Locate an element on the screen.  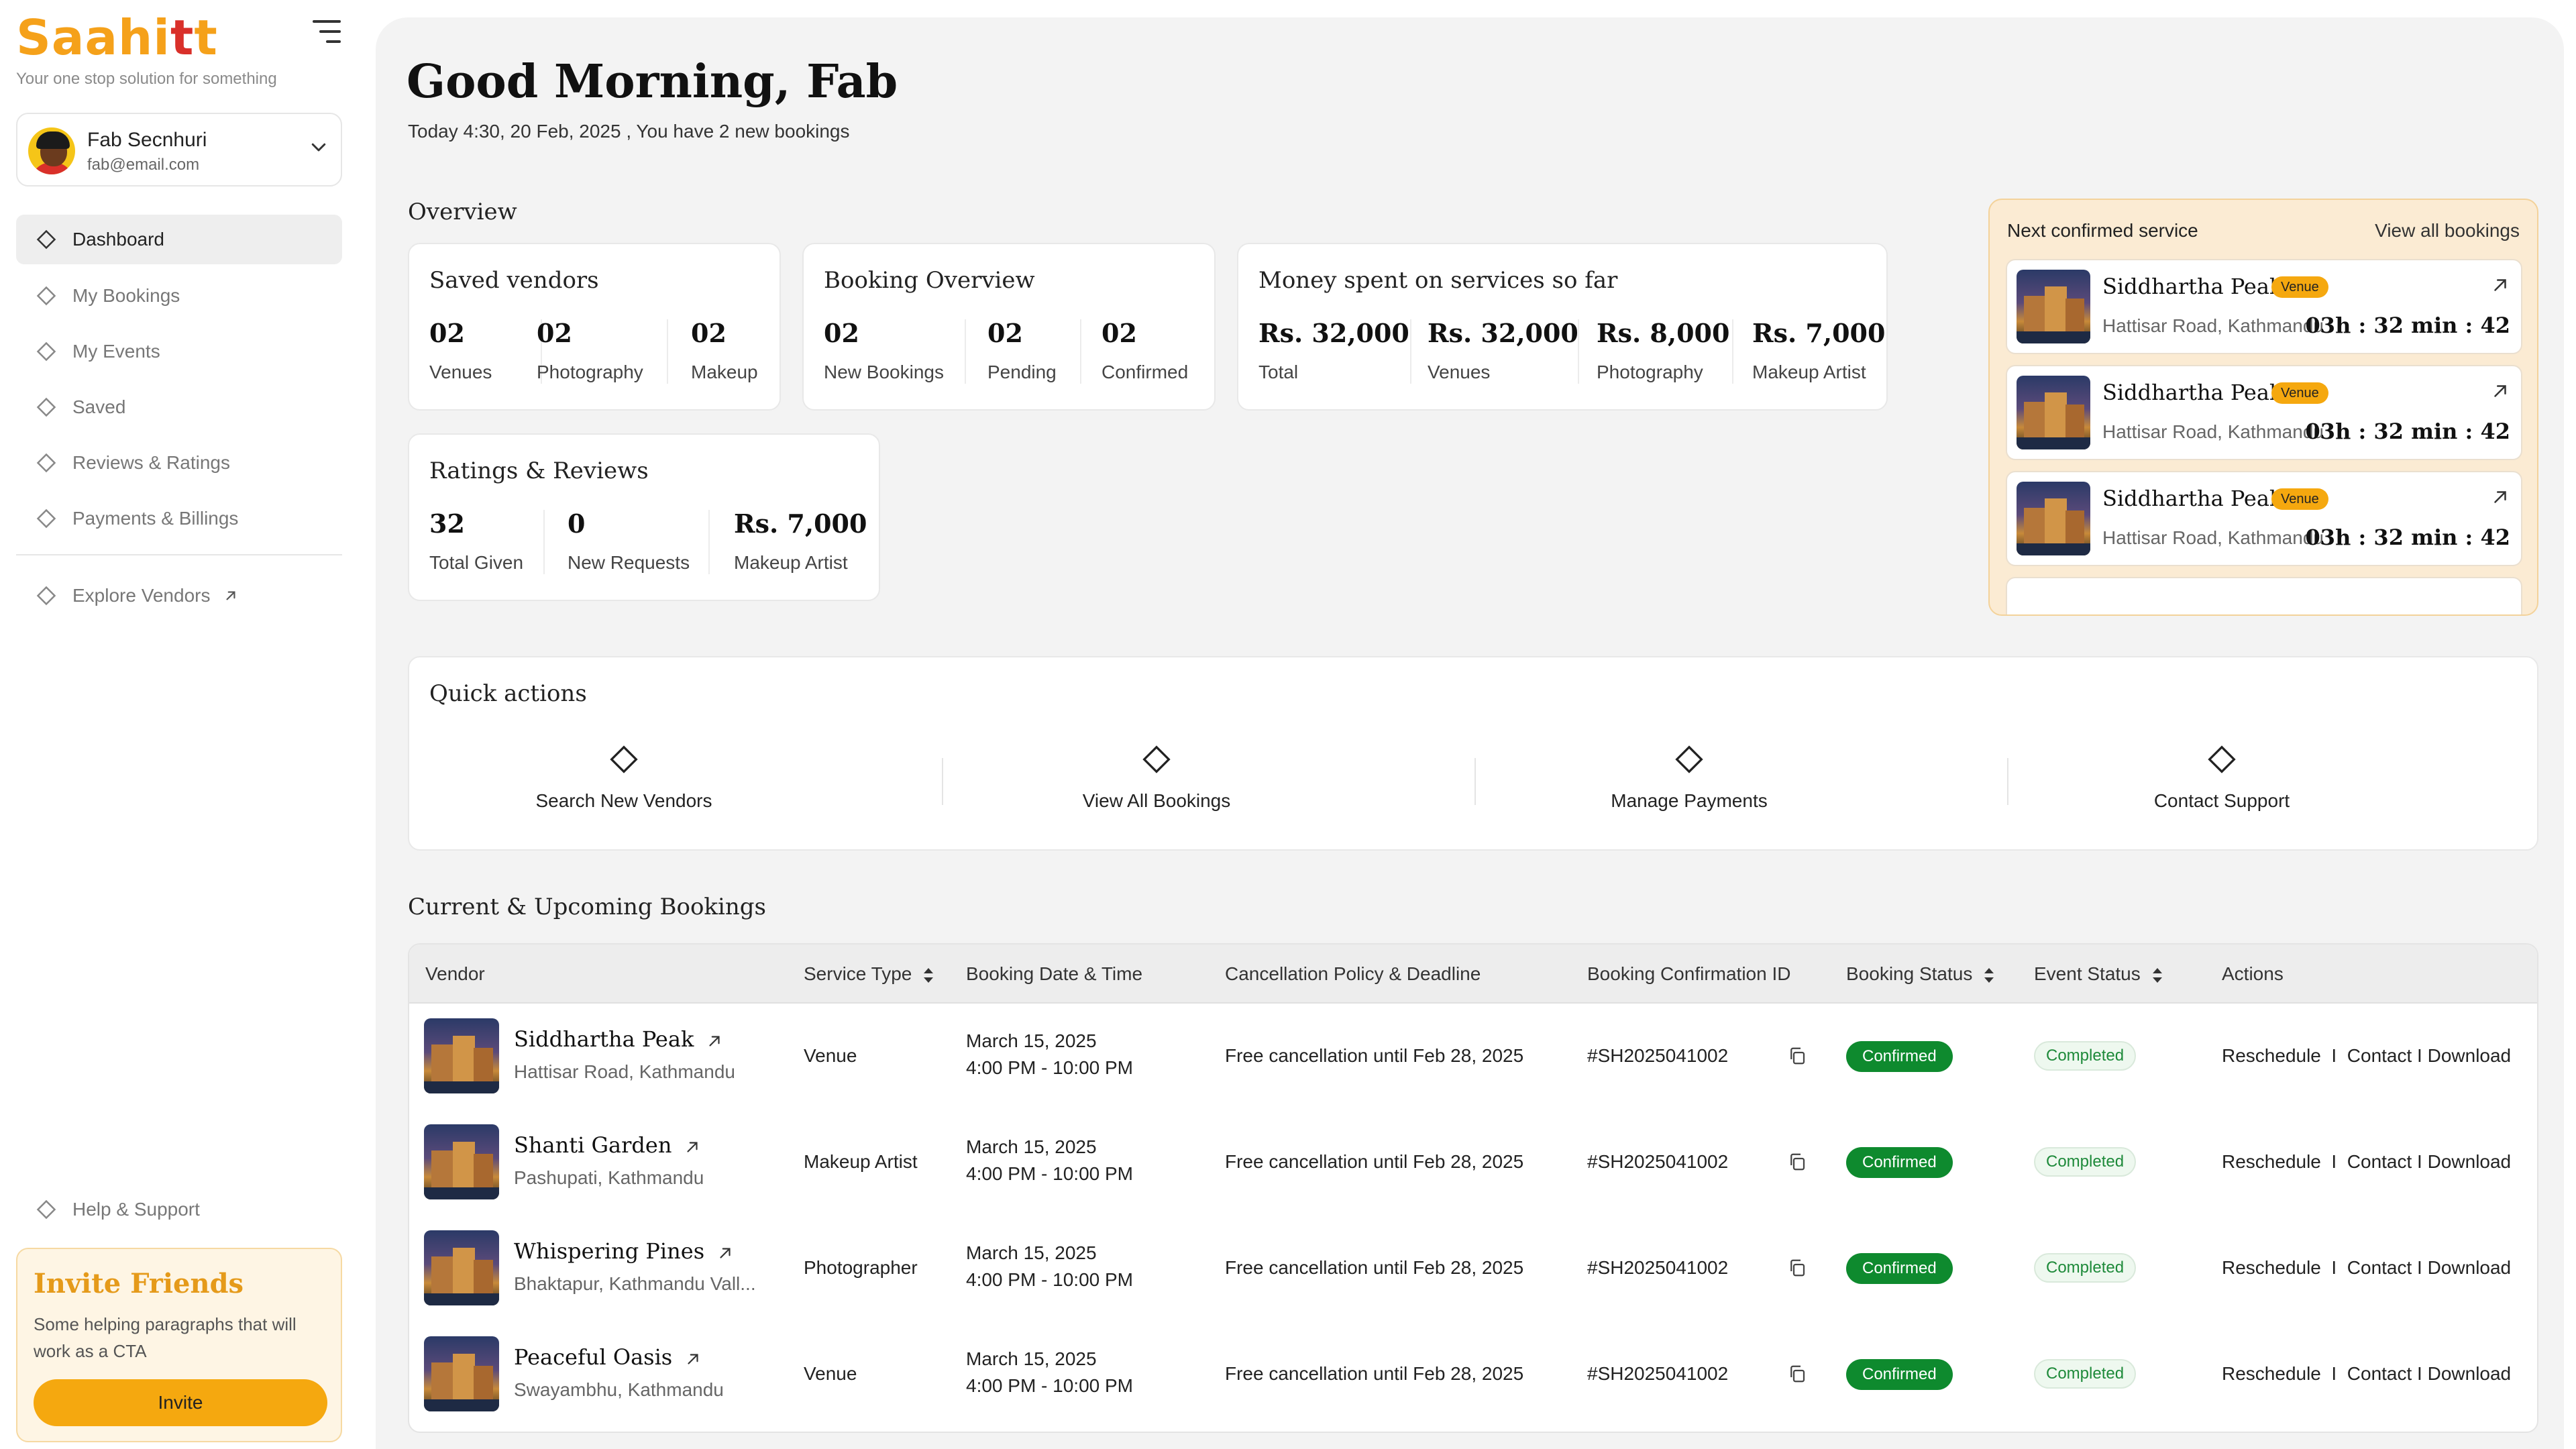
service-type: Photographer is located at coordinates (861, 1267).